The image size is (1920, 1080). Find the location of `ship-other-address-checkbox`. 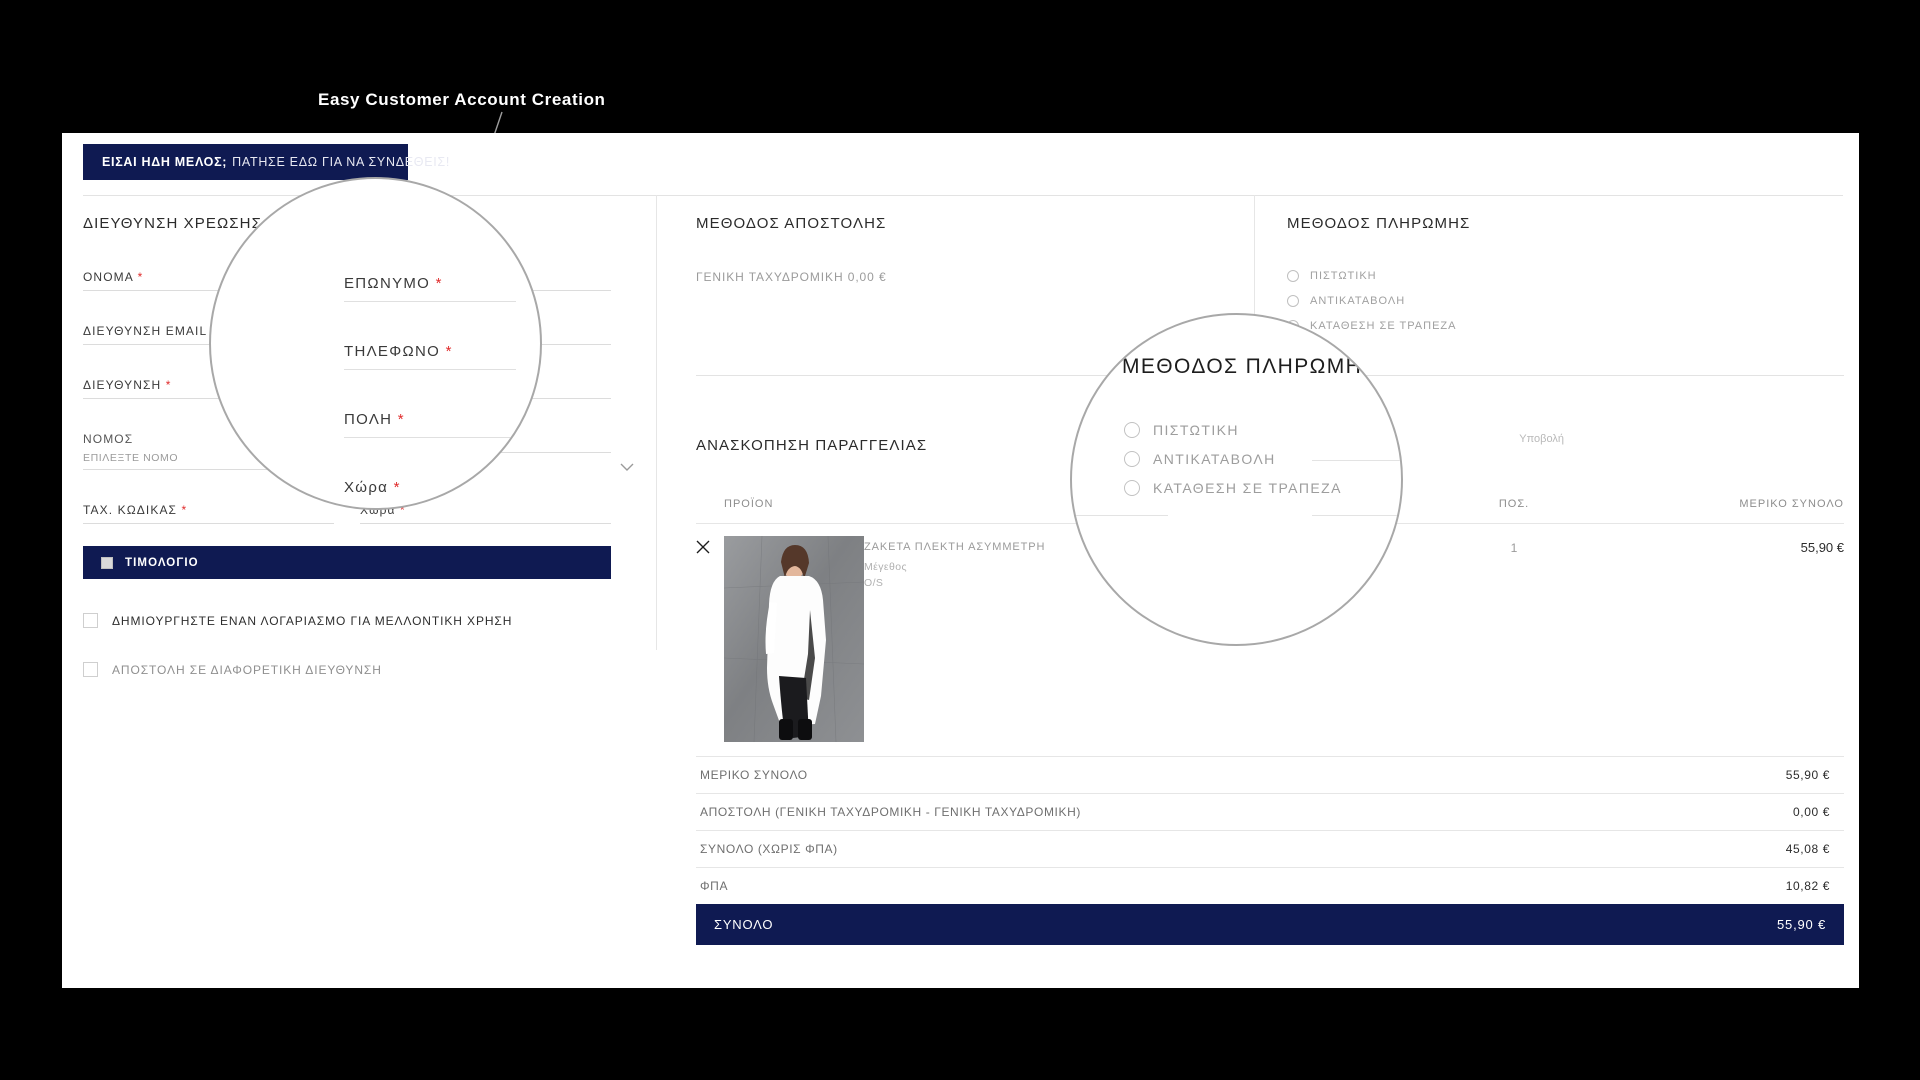

ship-other-address-checkbox is located at coordinates (90, 669).